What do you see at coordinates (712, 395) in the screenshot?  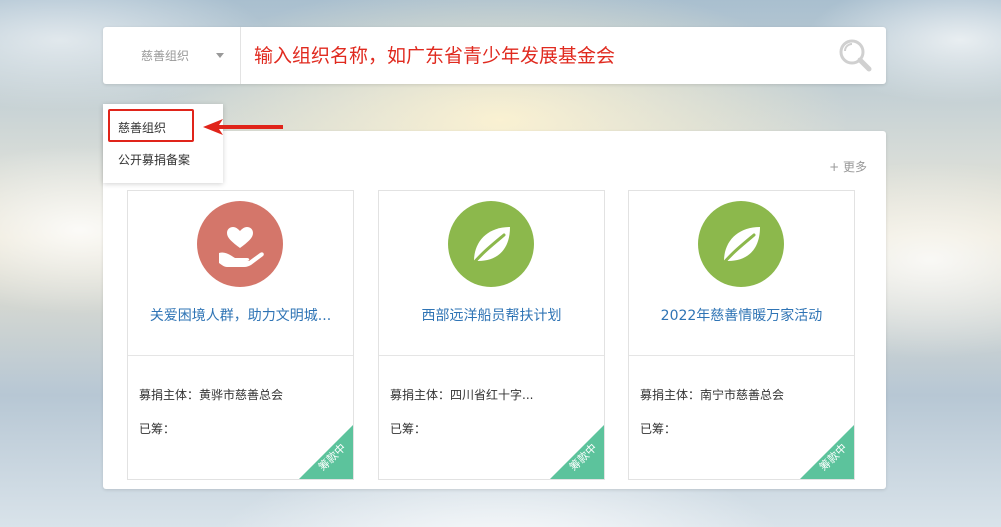 I see `project-organizer: 募捐主体：南宁市慈善总会` at bounding box center [712, 395].